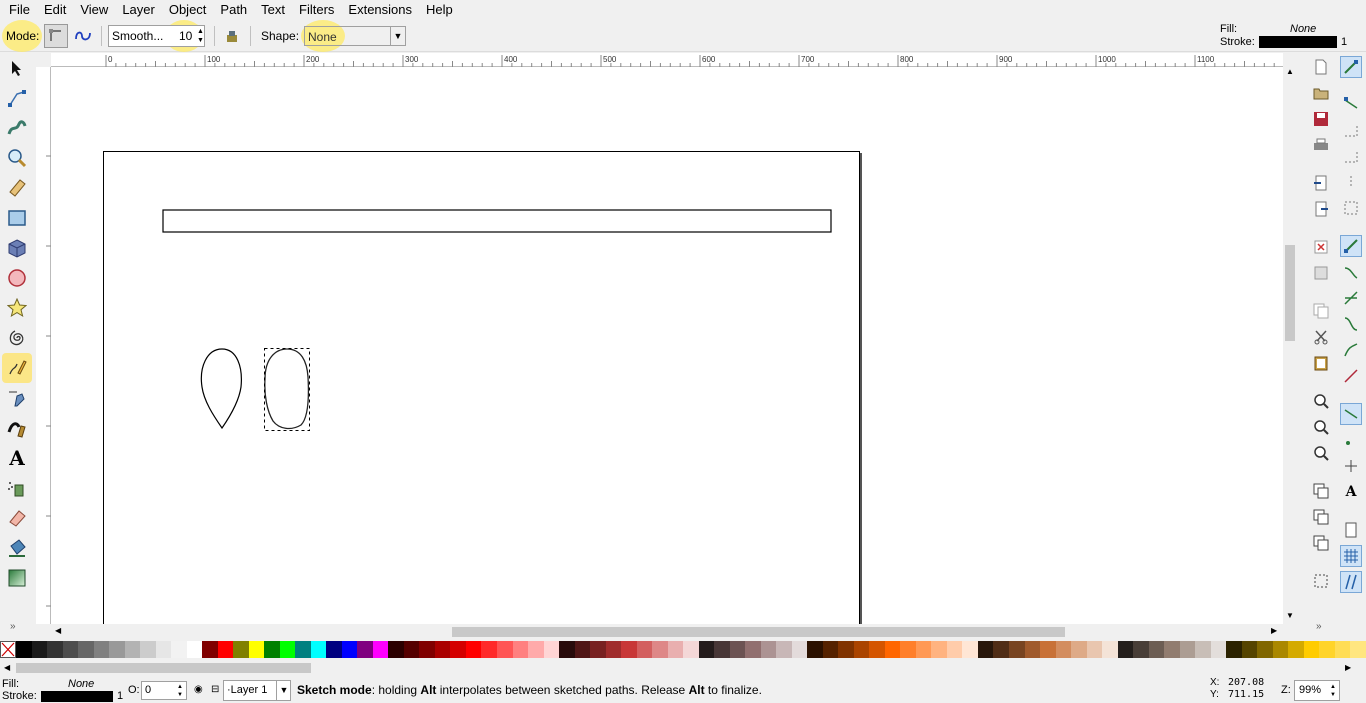 The height and width of the screenshot is (703, 1366). I want to click on pen-tool, so click(17, 398).